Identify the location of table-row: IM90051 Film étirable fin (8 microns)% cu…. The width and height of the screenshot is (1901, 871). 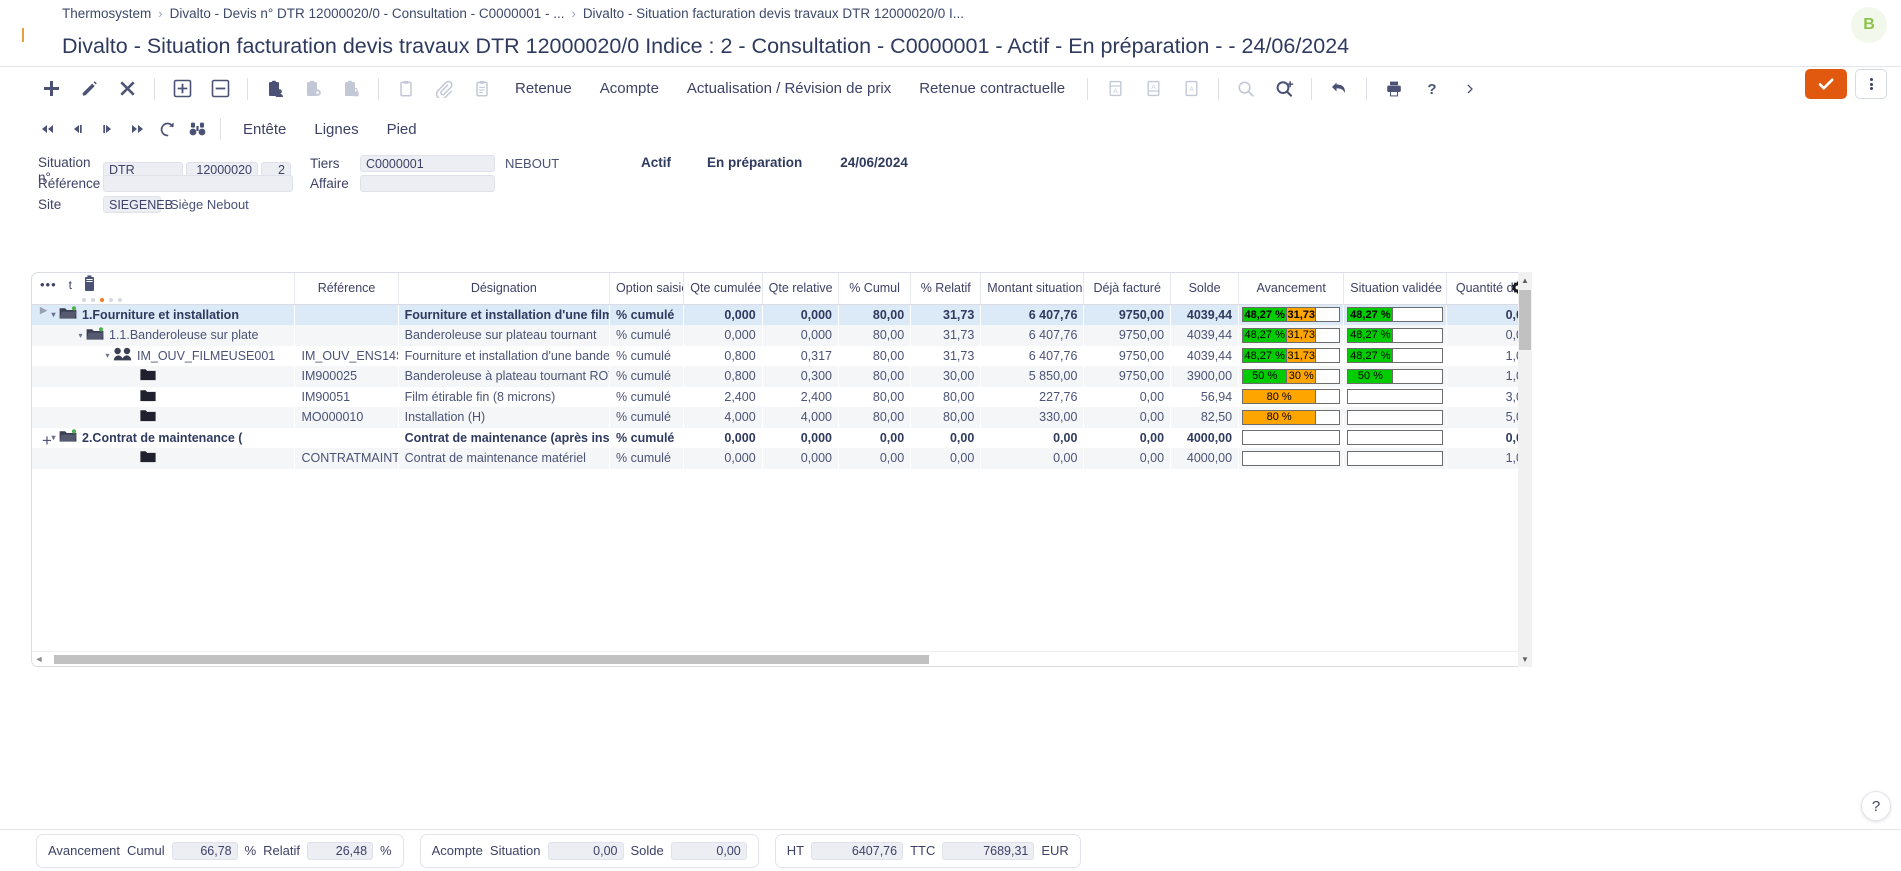
(781, 396).